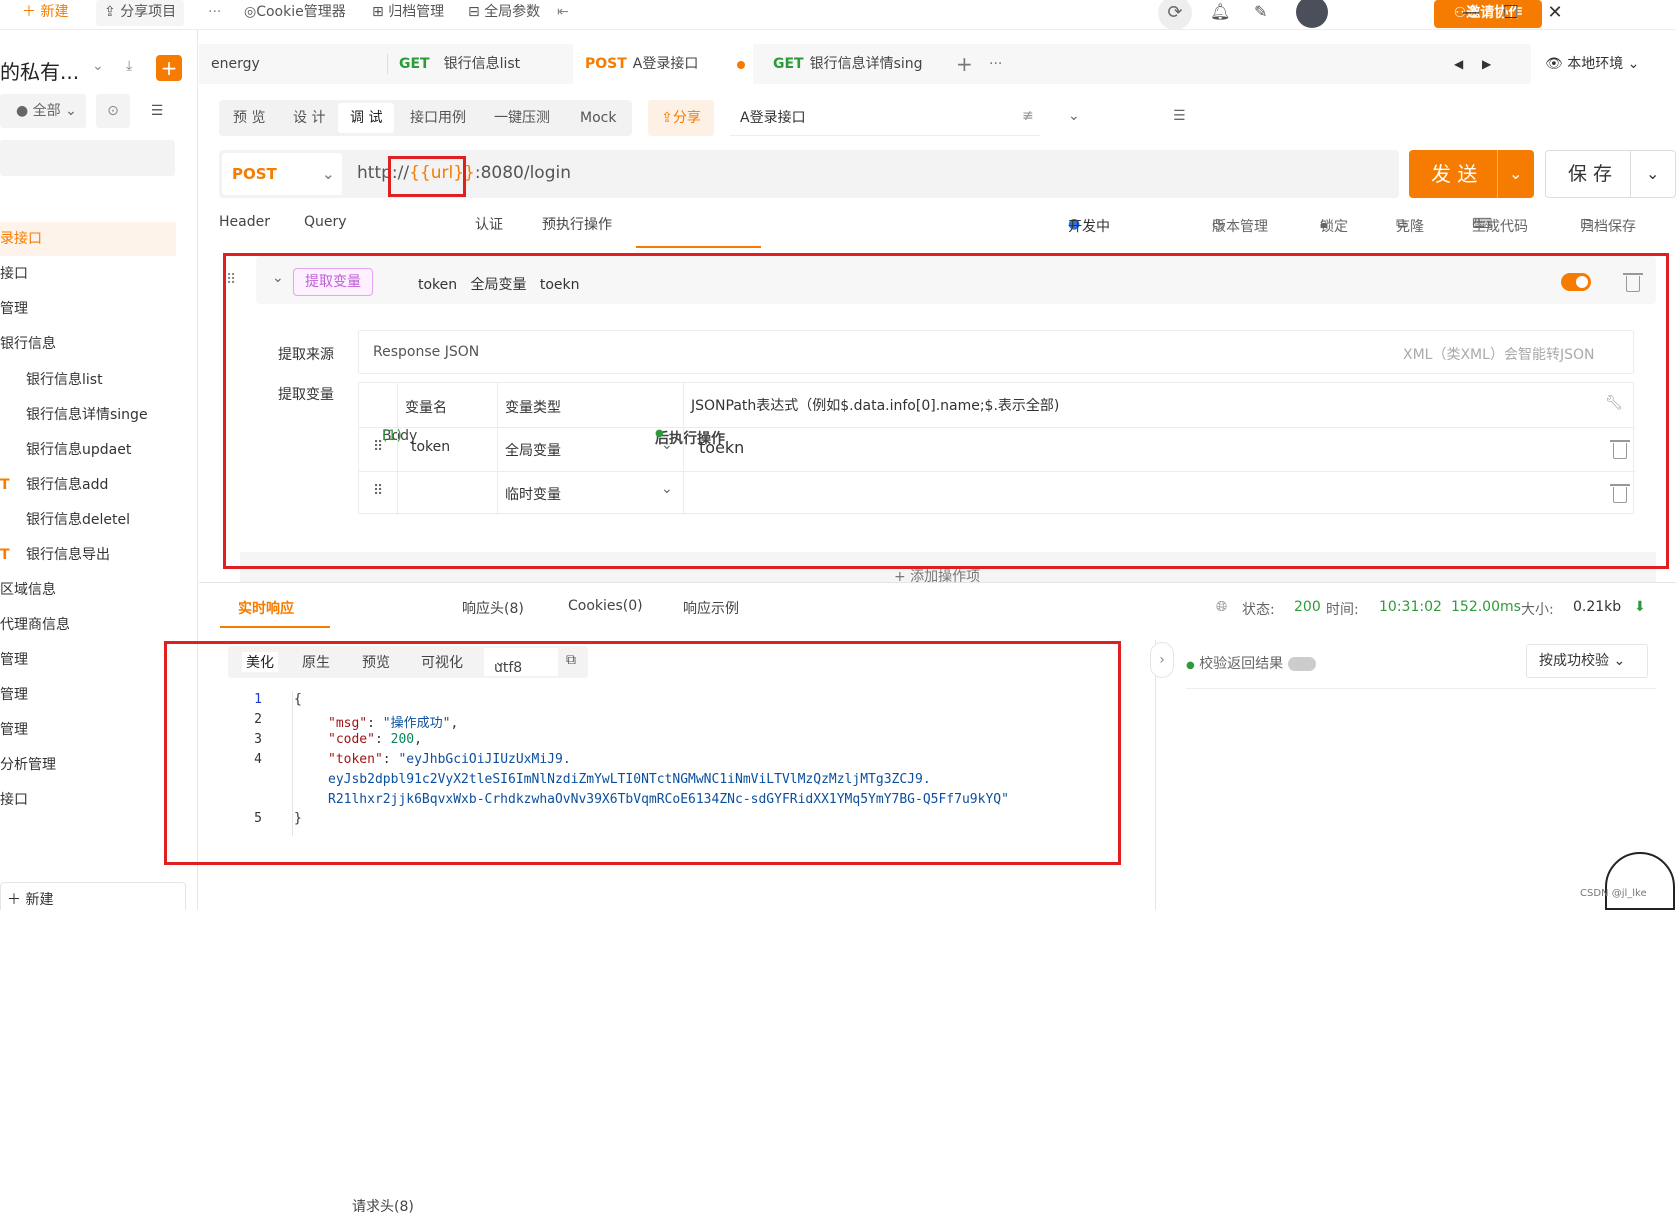 The width and height of the screenshot is (1676, 1216). Describe the element at coordinates (1576, 282) in the screenshot. I see `enable-toggle` at that location.